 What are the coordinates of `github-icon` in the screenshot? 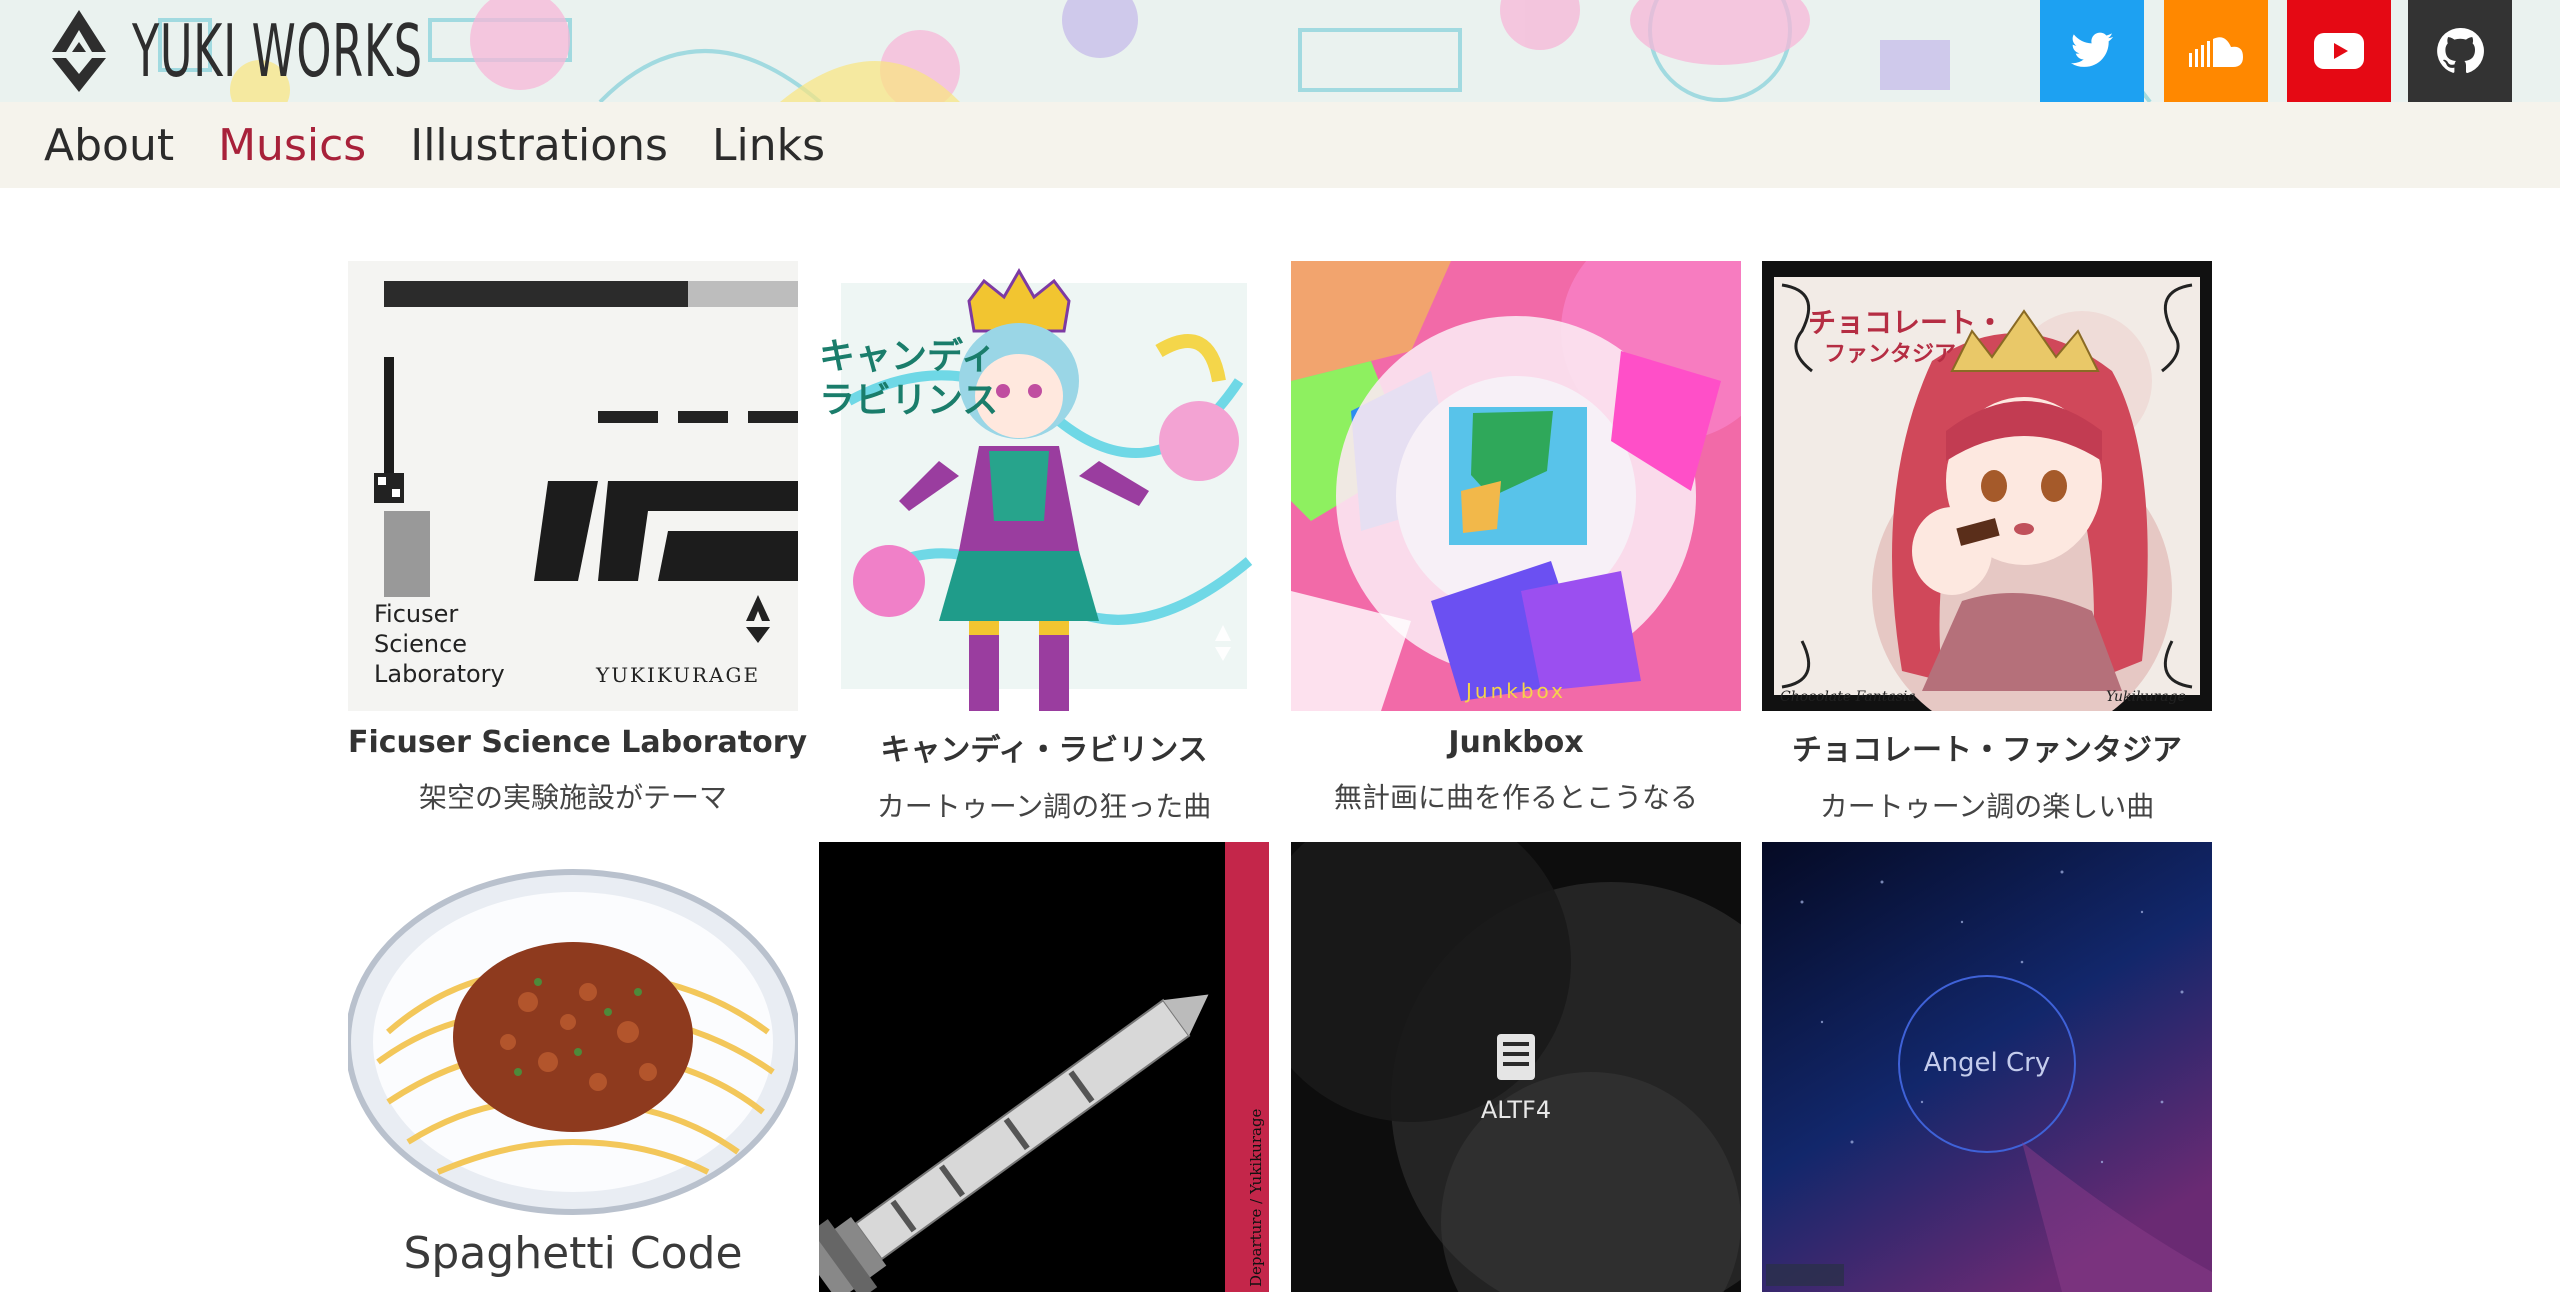 It's located at (2460, 50).